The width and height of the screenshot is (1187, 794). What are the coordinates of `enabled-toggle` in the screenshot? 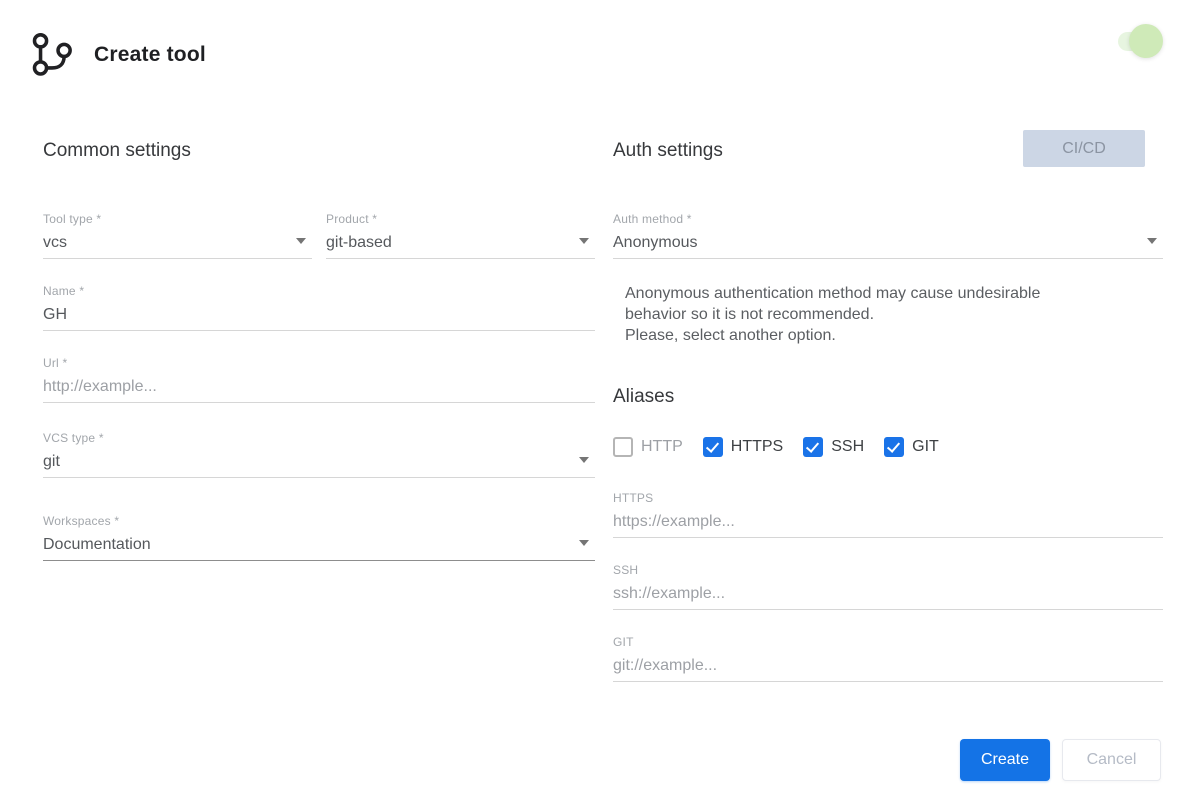 It's located at (1140, 41).